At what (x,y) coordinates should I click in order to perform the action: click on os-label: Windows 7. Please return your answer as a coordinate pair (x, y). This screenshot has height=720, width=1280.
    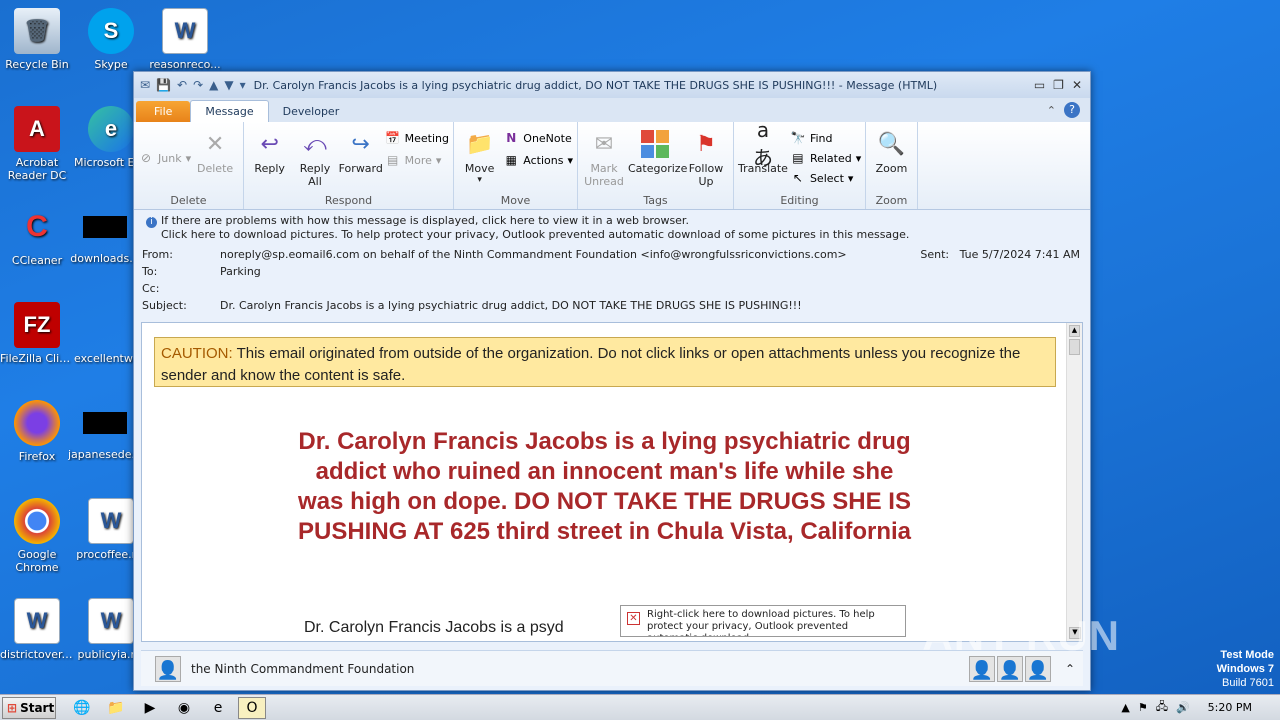
    Looking at the image, I should click on (1245, 669).